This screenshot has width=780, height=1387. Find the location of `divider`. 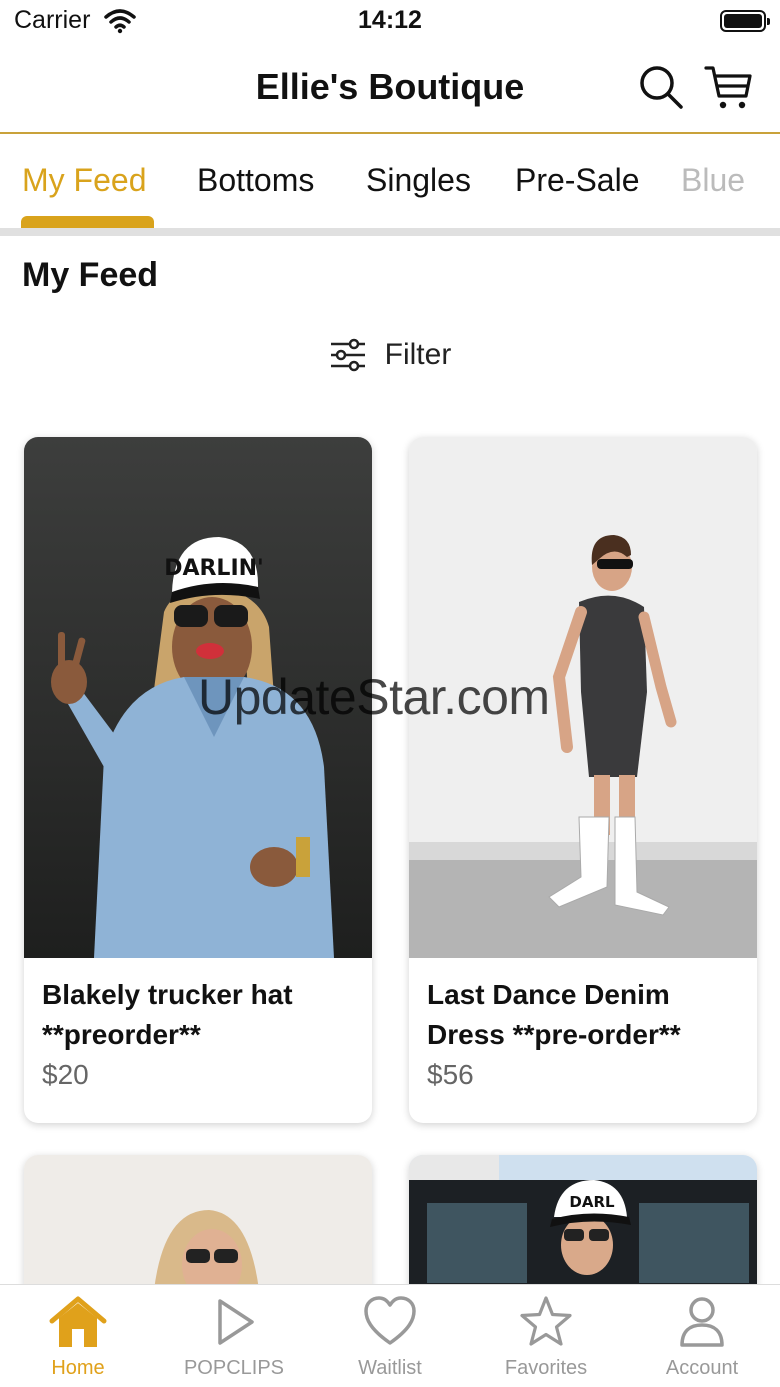

divider is located at coordinates (390, 232).